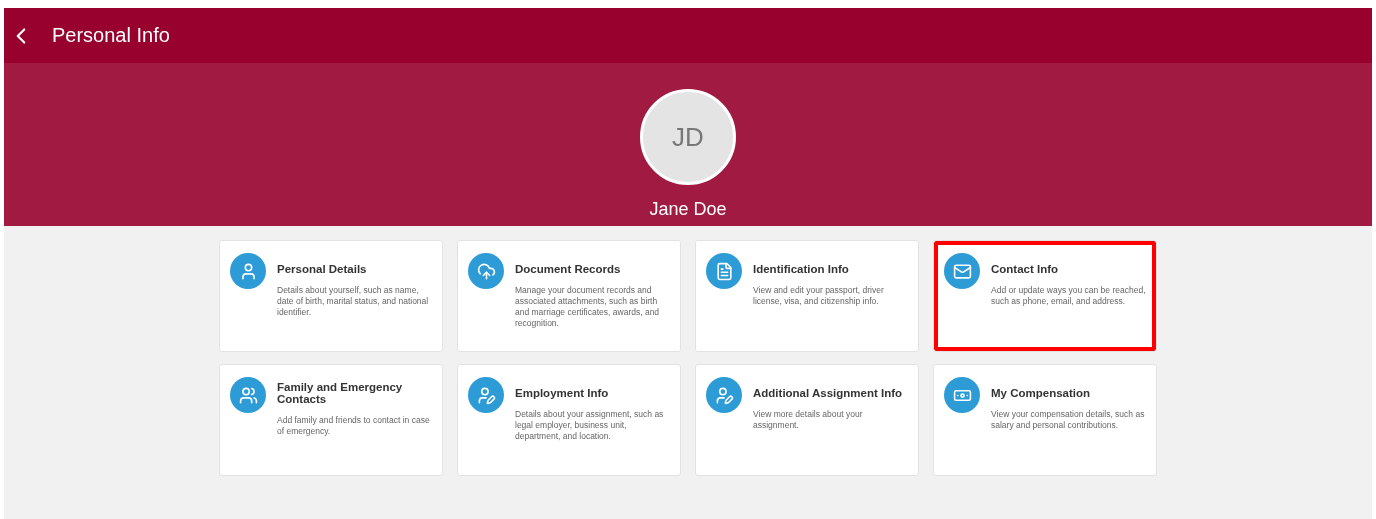  I want to click on info-tile: Family and Emergency Contacts Add family and friends to contact in case of emergency., so click(331, 420).